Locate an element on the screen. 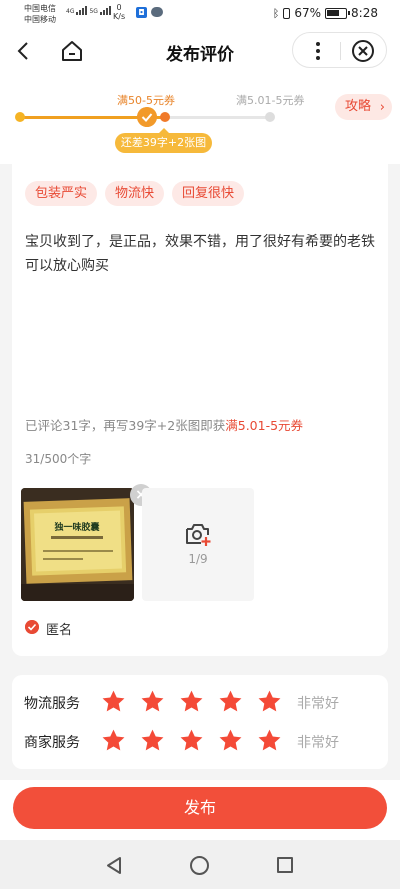 The width and height of the screenshot is (400, 889). message-icon is located at coordinates (157, 12).